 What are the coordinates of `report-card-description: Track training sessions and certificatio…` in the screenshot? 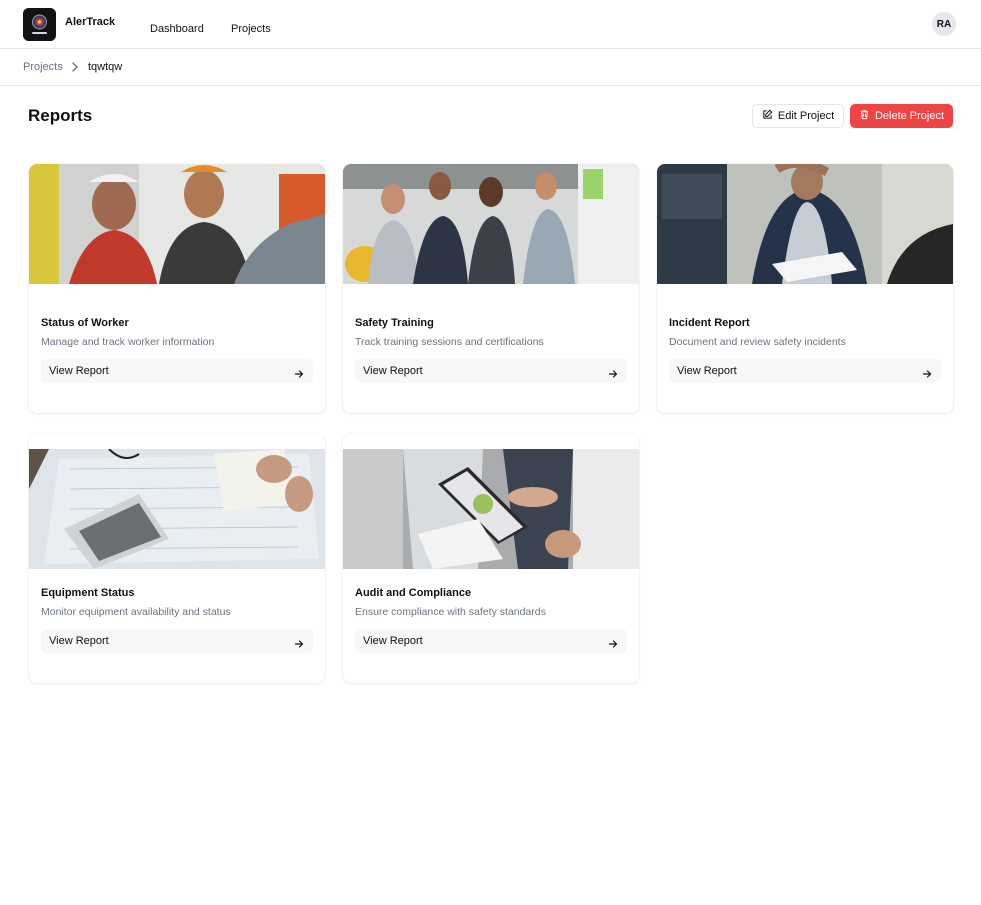 It's located at (449, 342).